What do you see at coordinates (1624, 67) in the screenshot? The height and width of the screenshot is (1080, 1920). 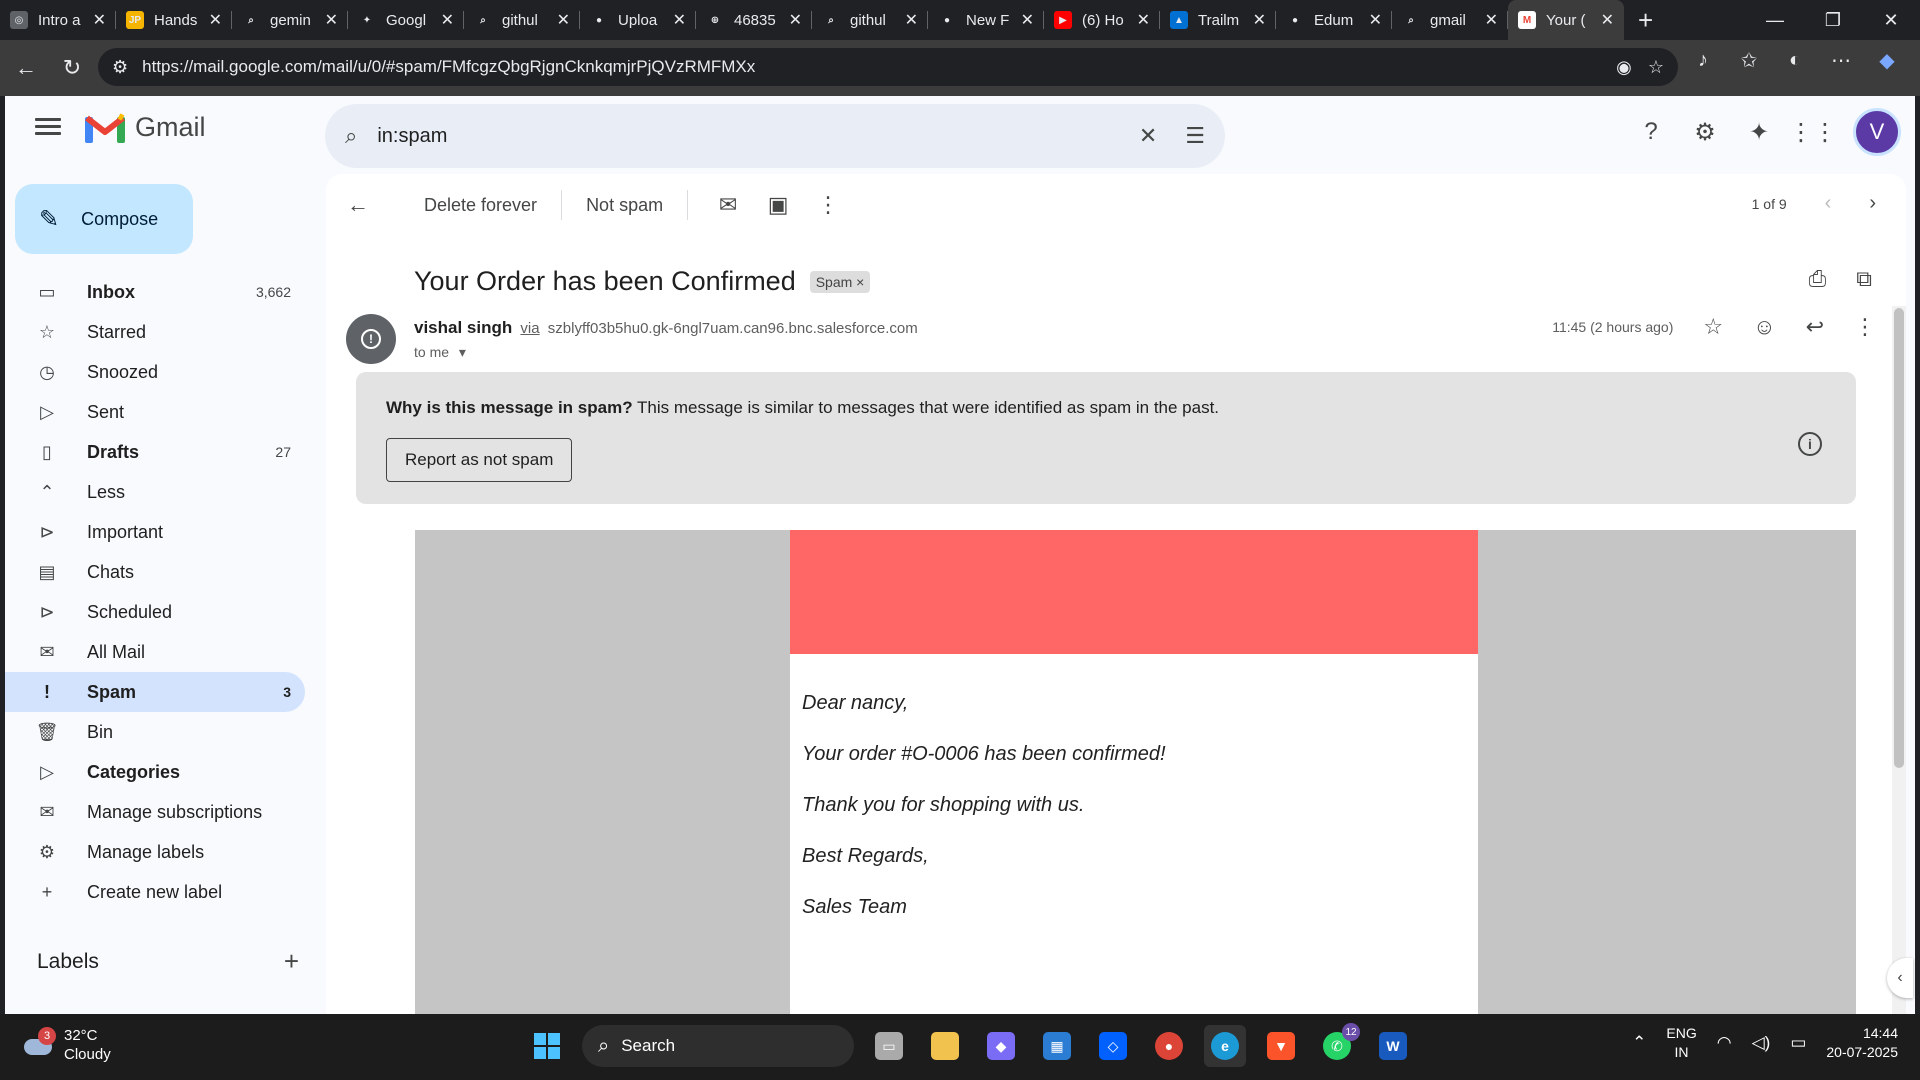 I see `eye-icon: ◉` at bounding box center [1624, 67].